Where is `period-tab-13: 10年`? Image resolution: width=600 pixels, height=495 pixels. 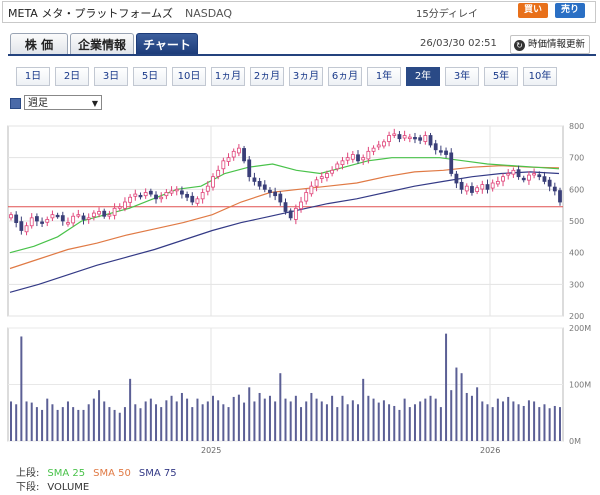 period-tab-13: 10年 is located at coordinates (540, 76).